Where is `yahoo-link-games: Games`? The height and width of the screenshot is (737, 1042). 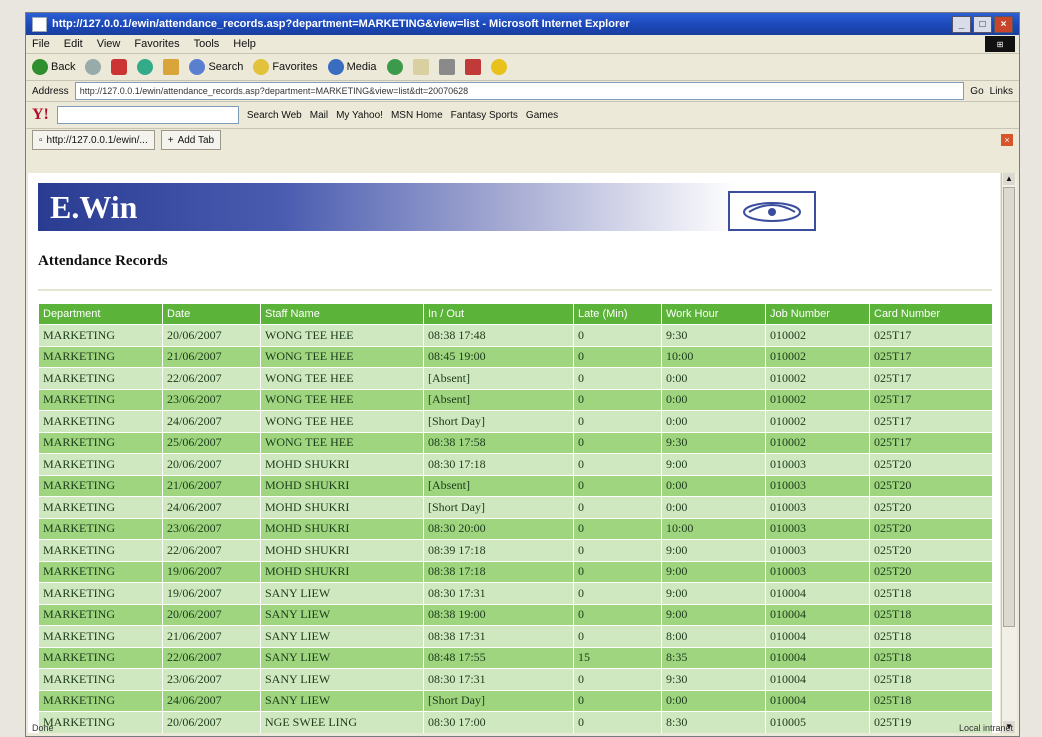
yahoo-link-games: Games is located at coordinates (542, 115).